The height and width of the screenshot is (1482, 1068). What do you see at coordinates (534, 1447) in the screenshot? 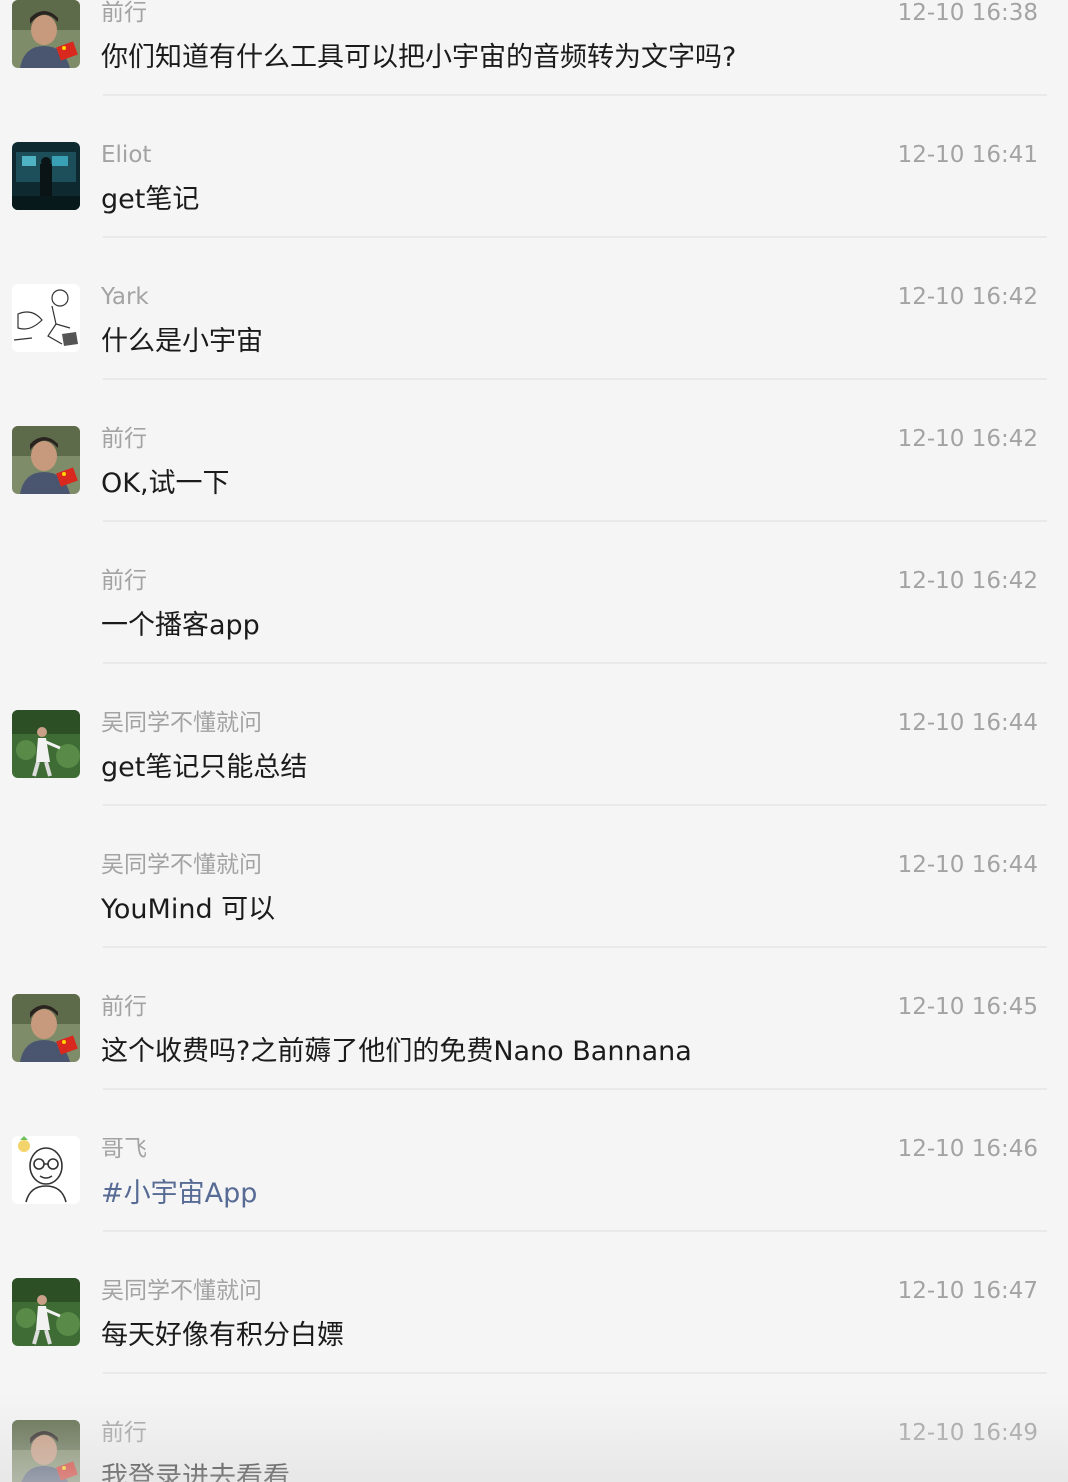
I see `chat-message: 前行 12-10 16:49 我登录进去看看` at bounding box center [534, 1447].